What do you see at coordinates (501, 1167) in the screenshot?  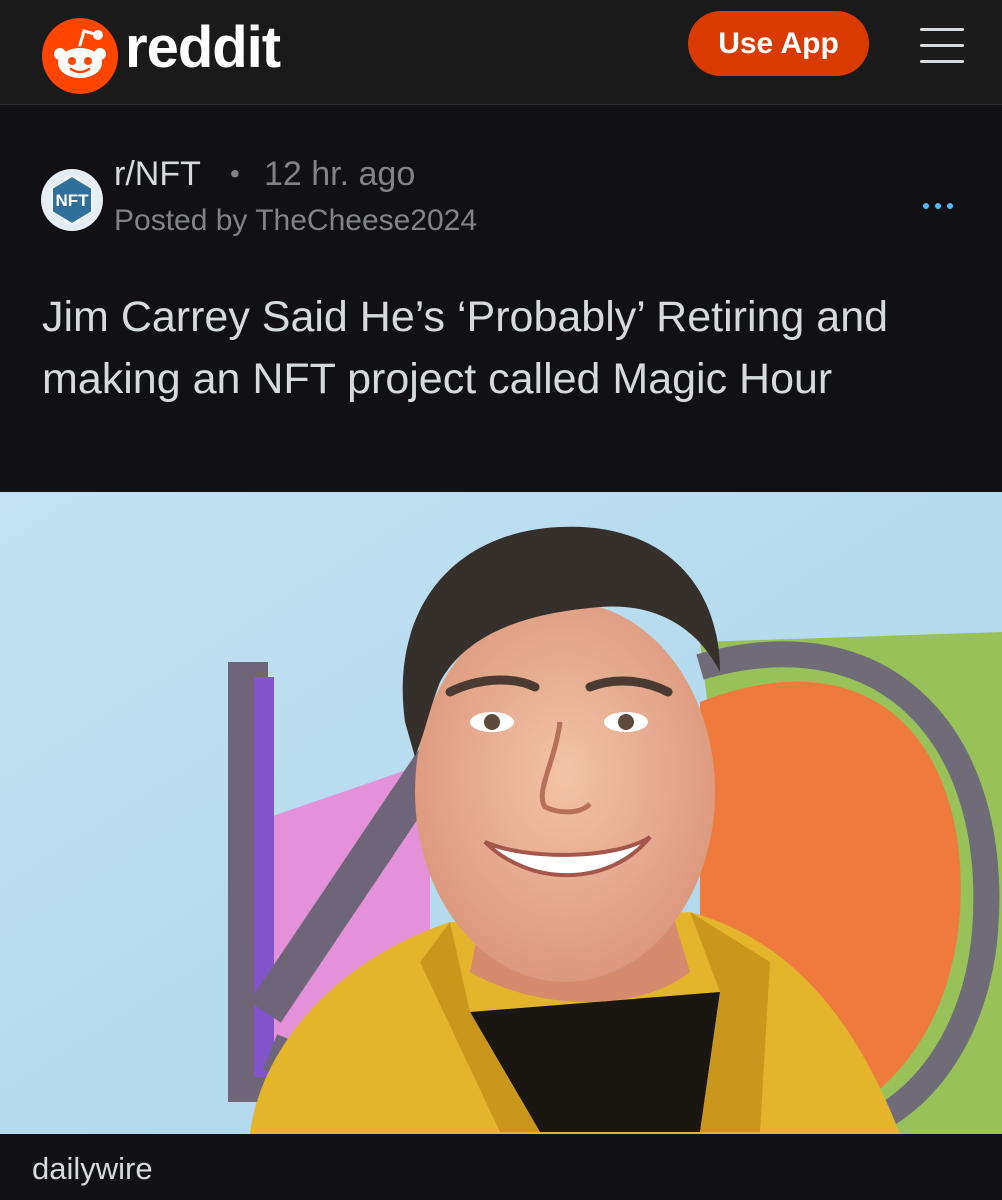 I see `link-source-bar: dailywire` at bounding box center [501, 1167].